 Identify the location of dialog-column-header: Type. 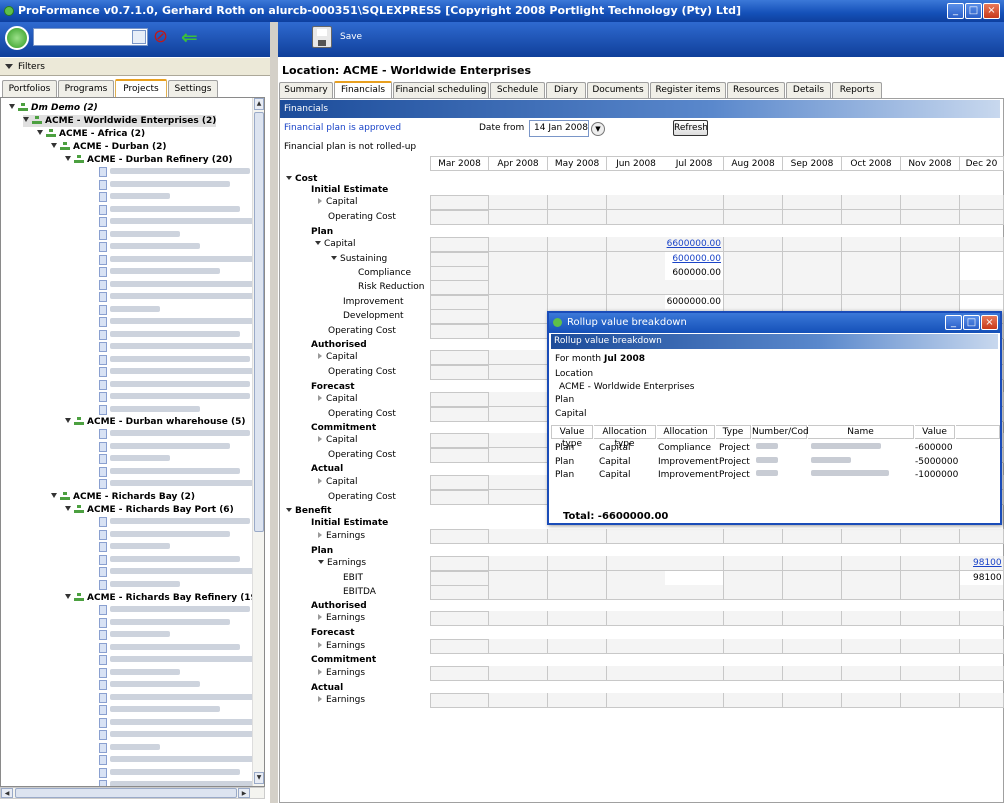
(733, 432).